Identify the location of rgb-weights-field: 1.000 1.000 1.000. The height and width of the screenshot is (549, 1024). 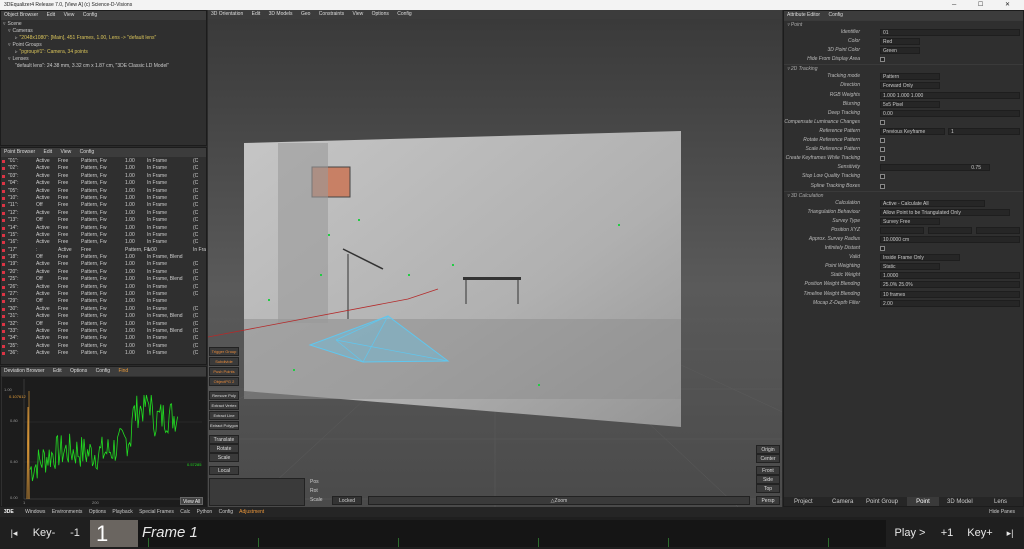
(950, 95).